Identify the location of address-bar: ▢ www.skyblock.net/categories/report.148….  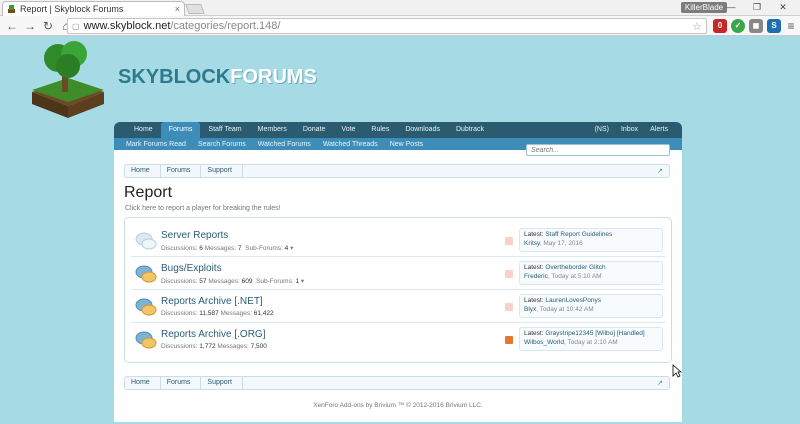
(387, 26).